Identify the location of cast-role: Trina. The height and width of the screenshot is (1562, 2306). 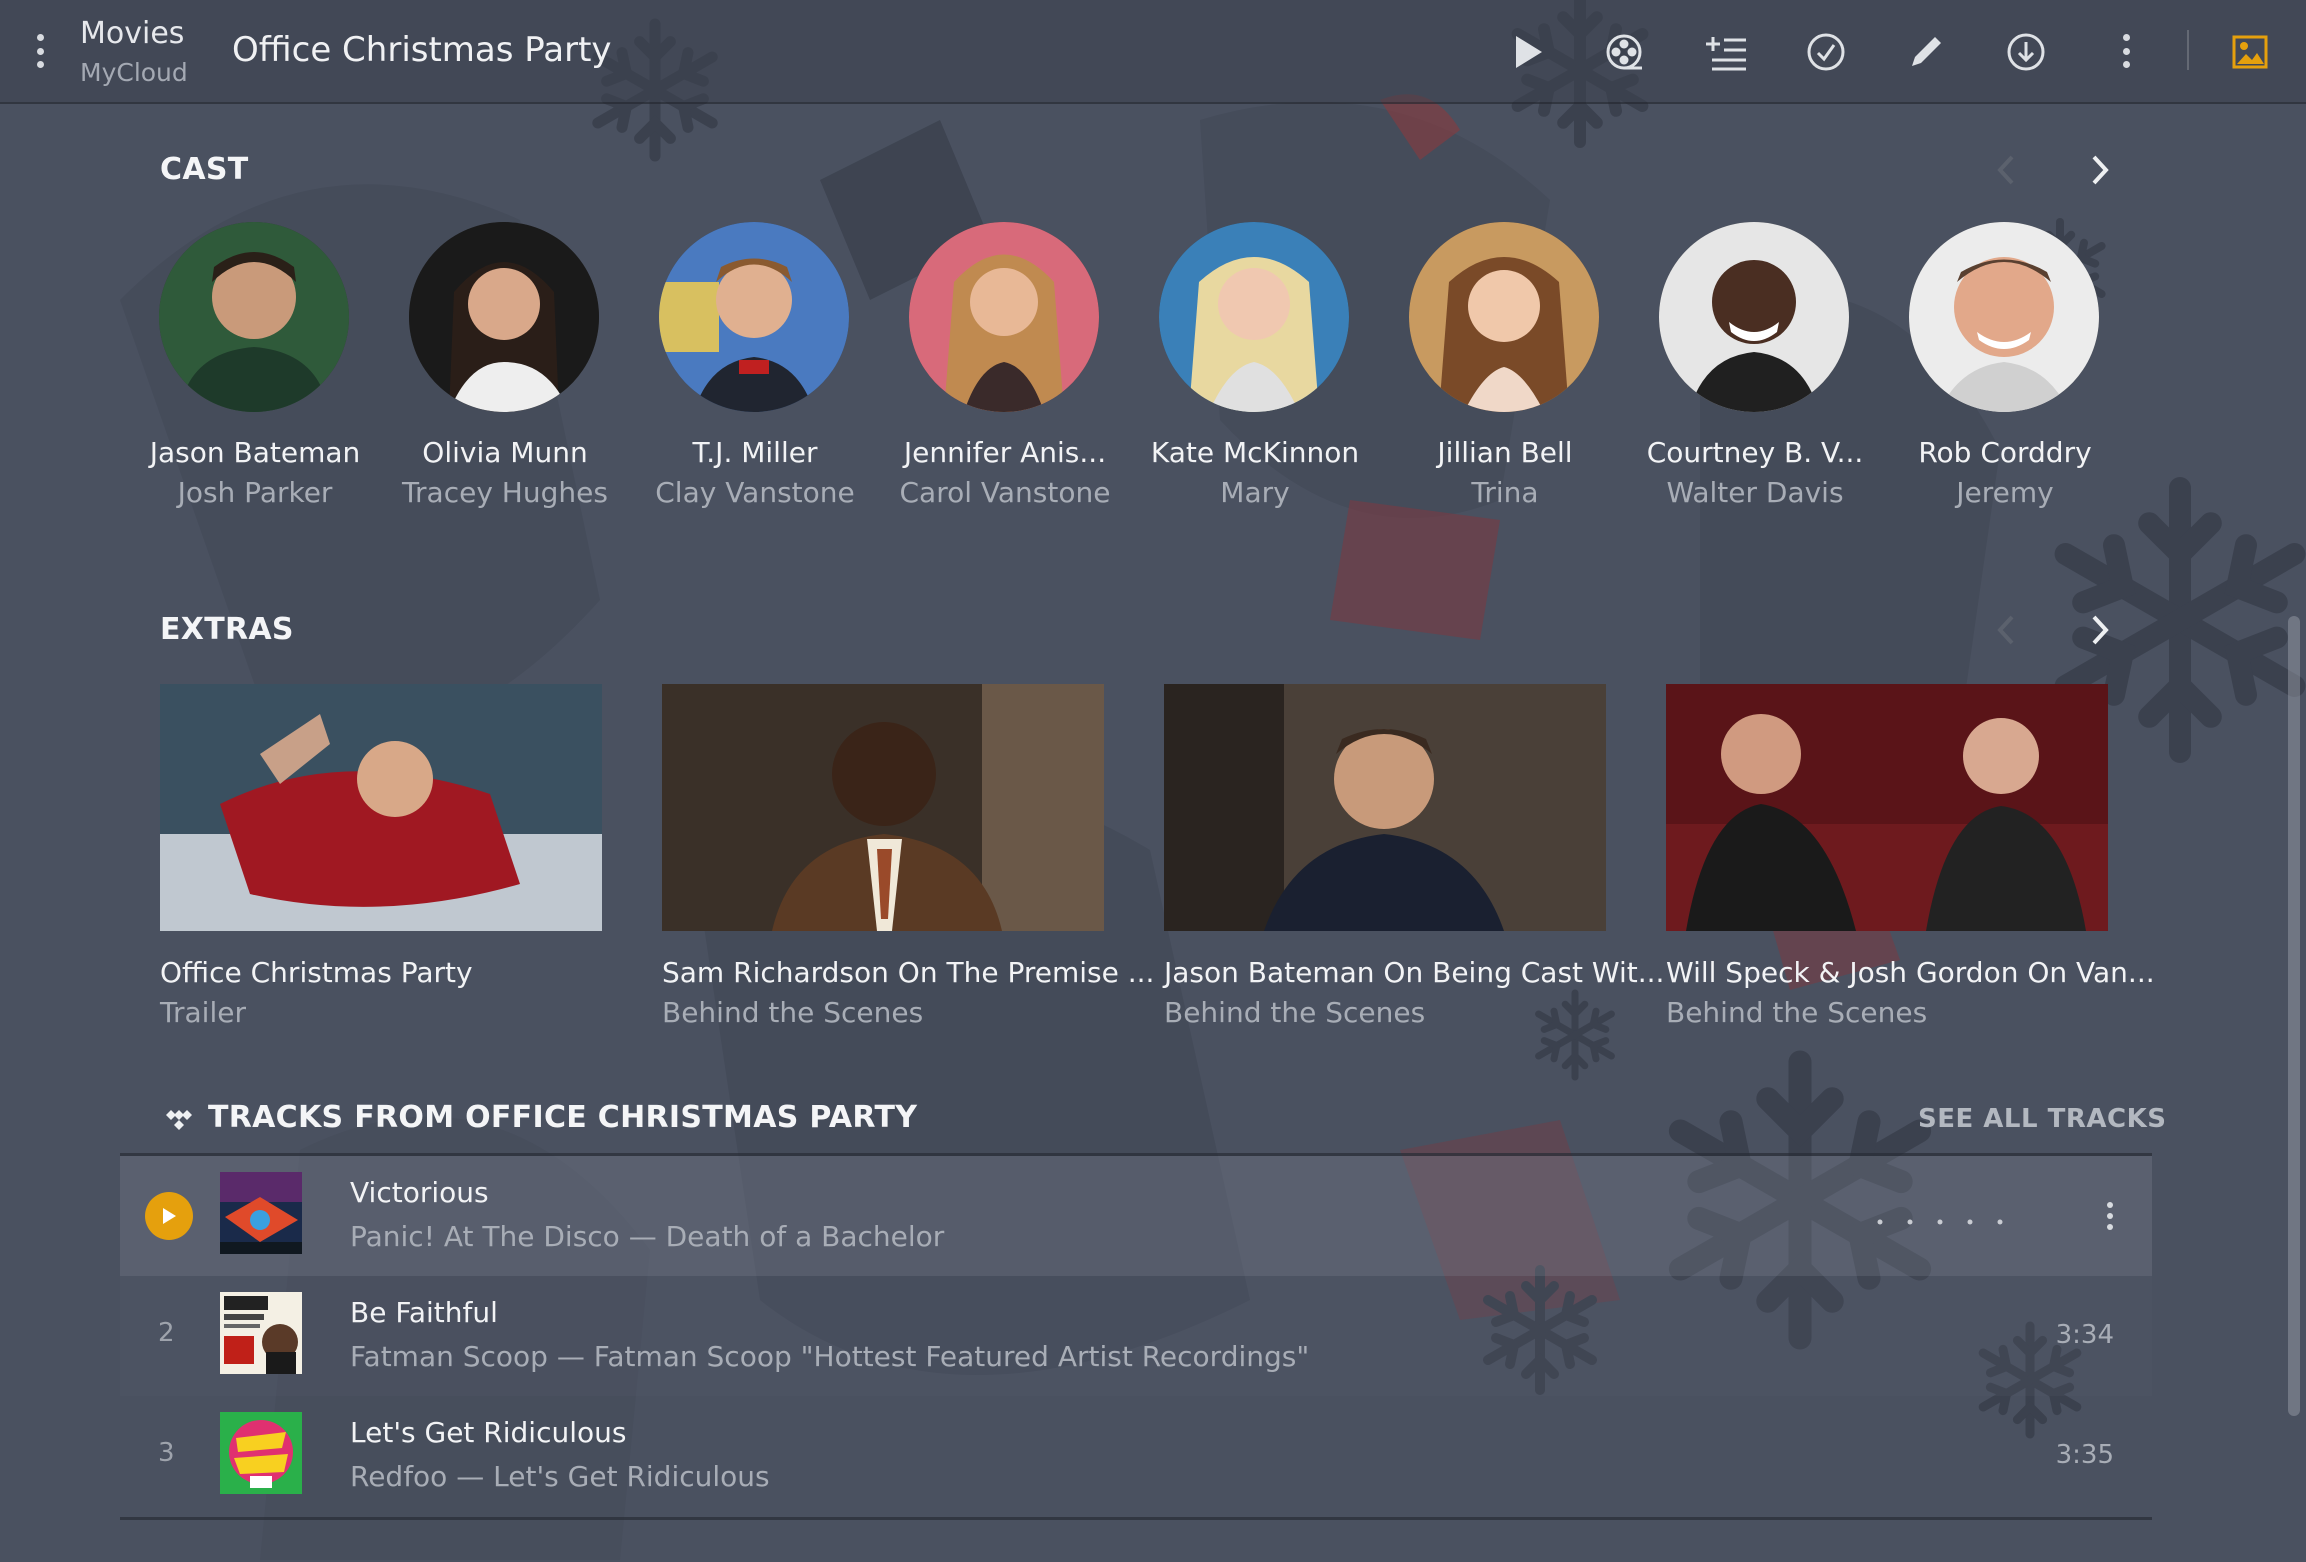
(1505, 492).